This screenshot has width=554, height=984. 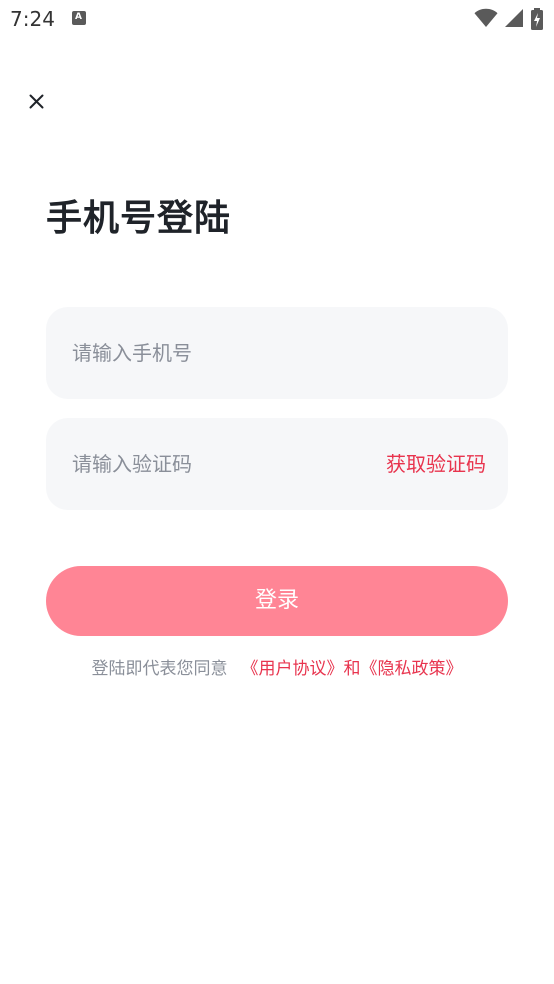 What do you see at coordinates (293, 669) in the screenshot?
I see `user-agreement-link: 《用户协议》` at bounding box center [293, 669].